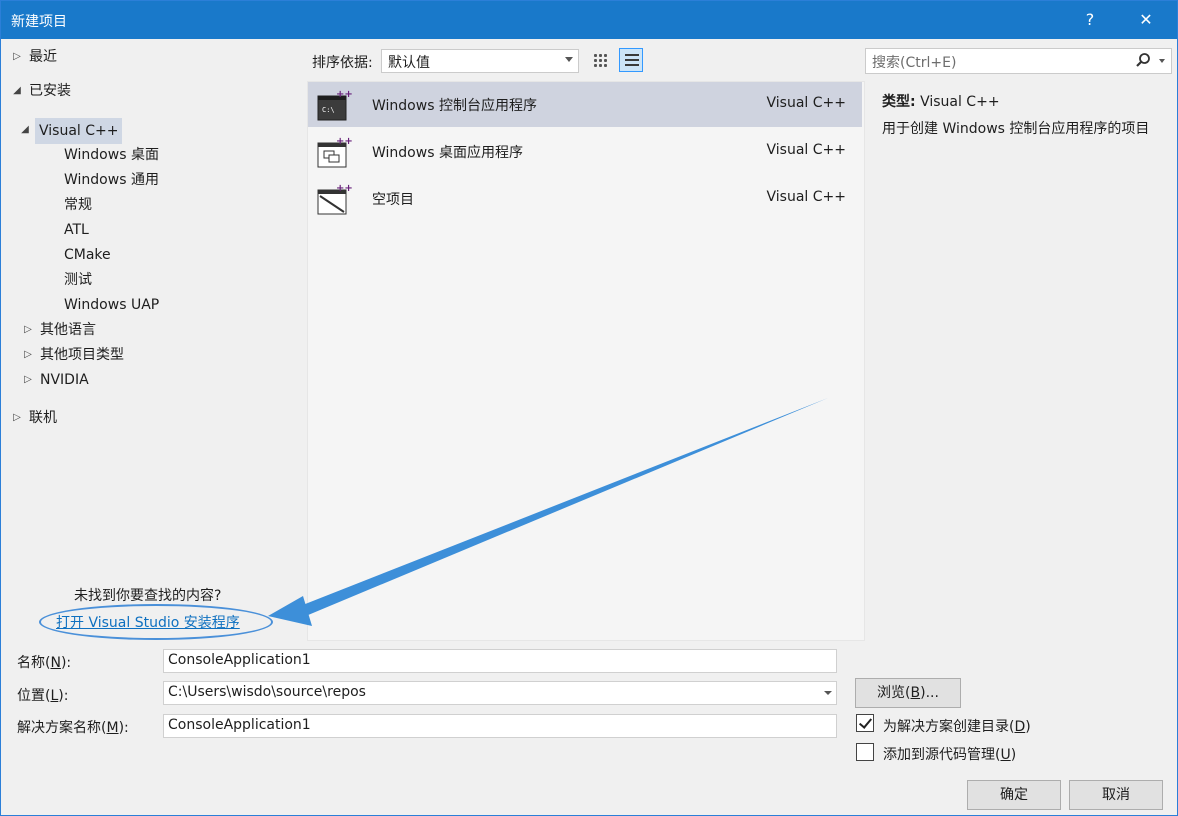 The image size is (1178, 816). I want to click on tree-label: Windows UAP, so click(112, 305).